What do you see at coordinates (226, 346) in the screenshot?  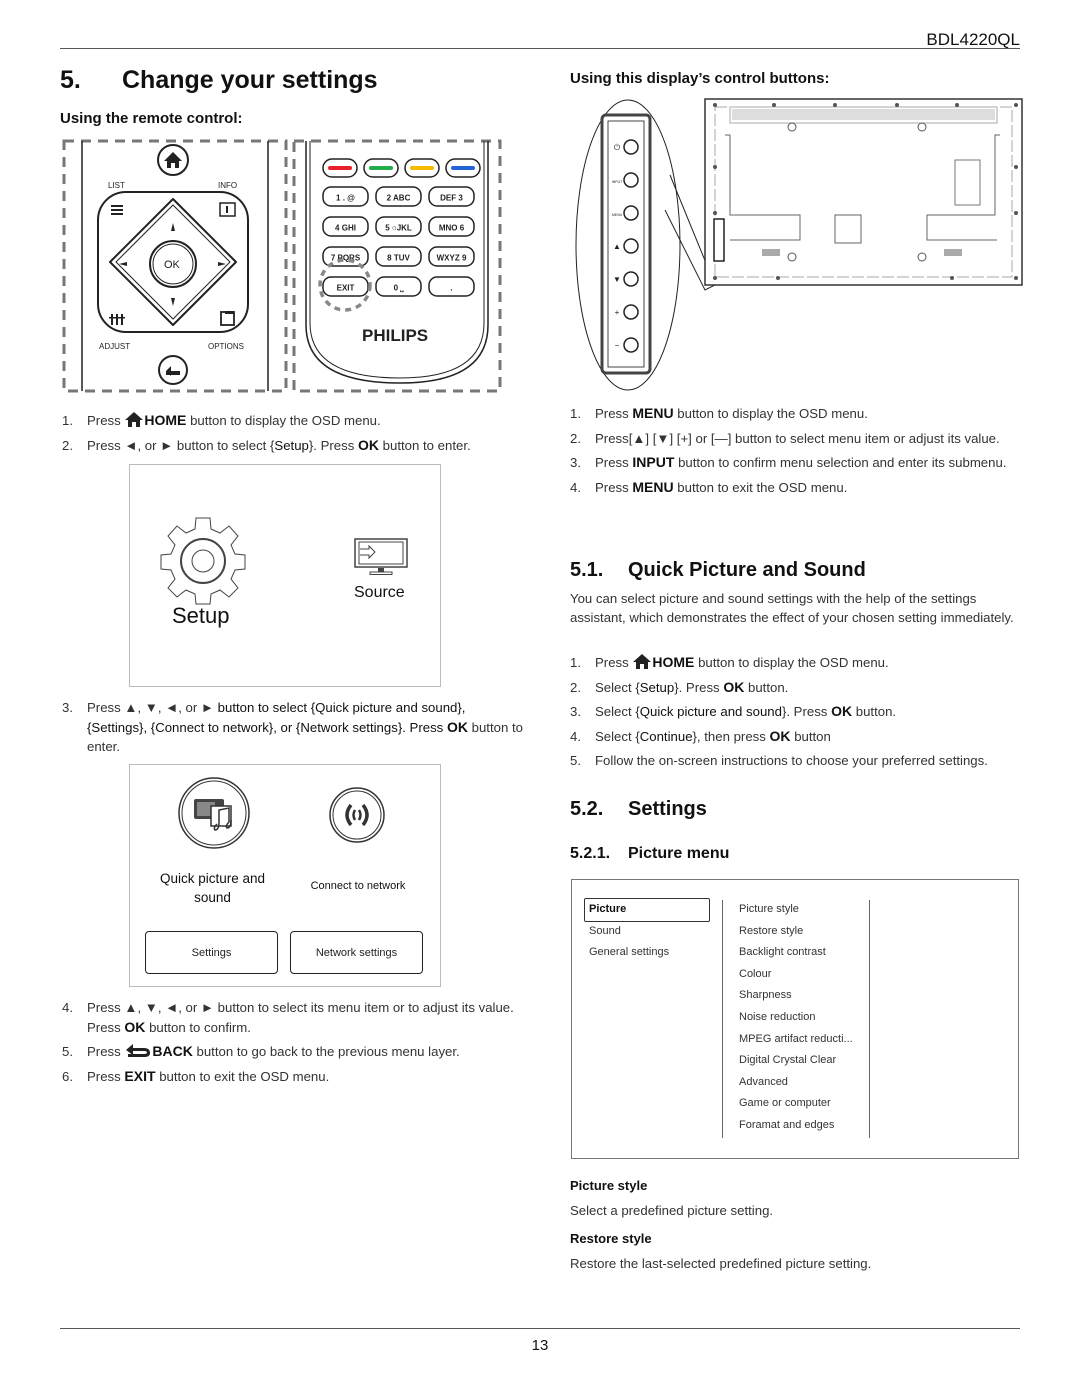 I see `options-label: OPTIONS` at bounding box center [226, 346].